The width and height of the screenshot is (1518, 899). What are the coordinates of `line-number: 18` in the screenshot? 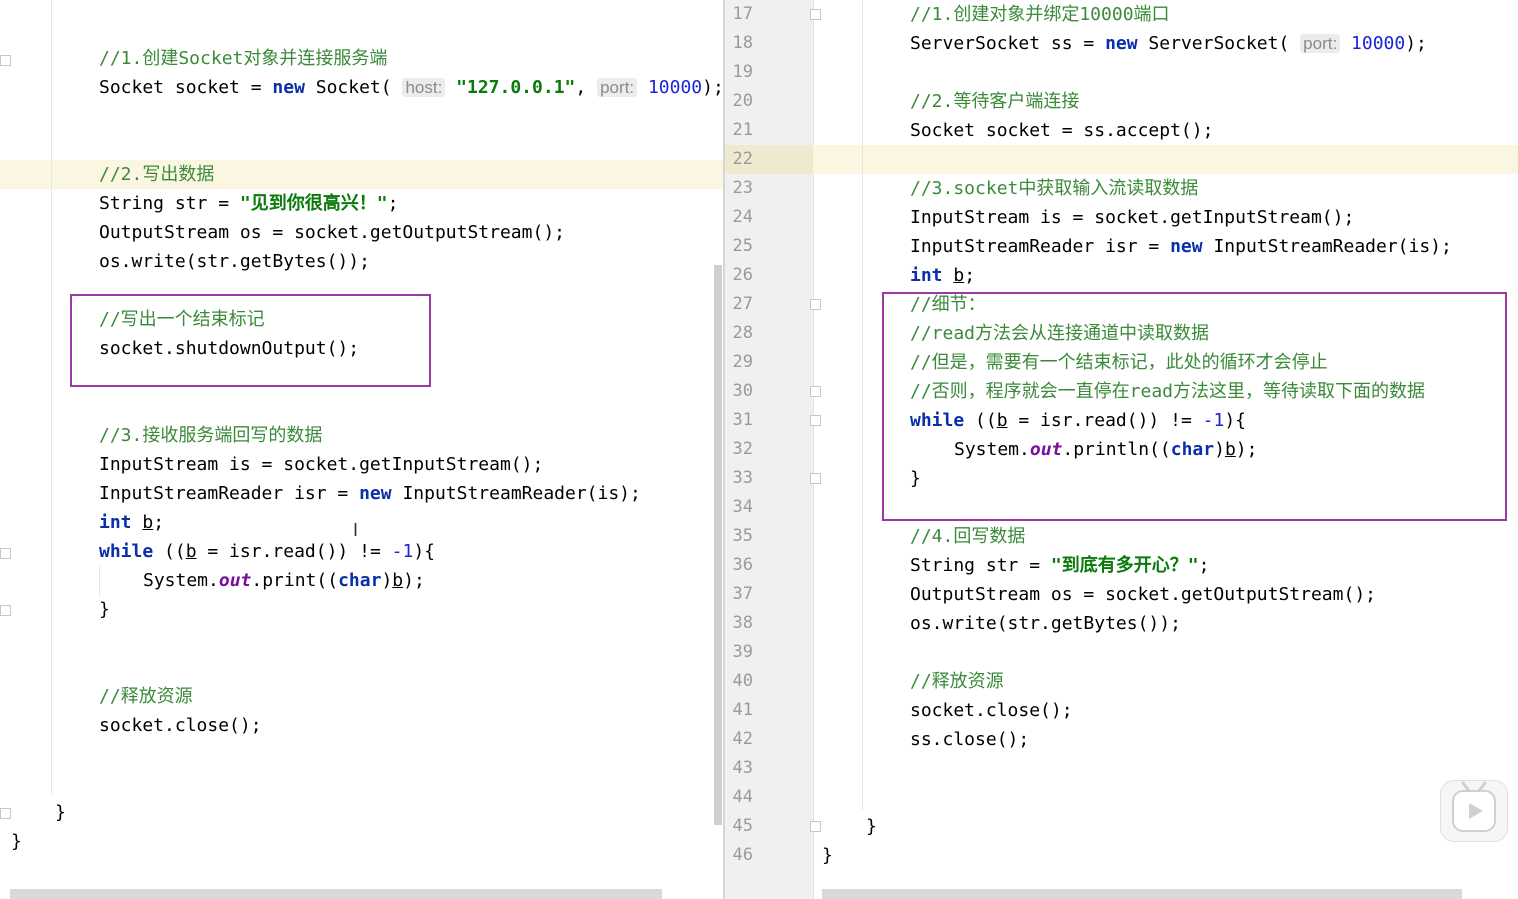 It's located at (742, 43).